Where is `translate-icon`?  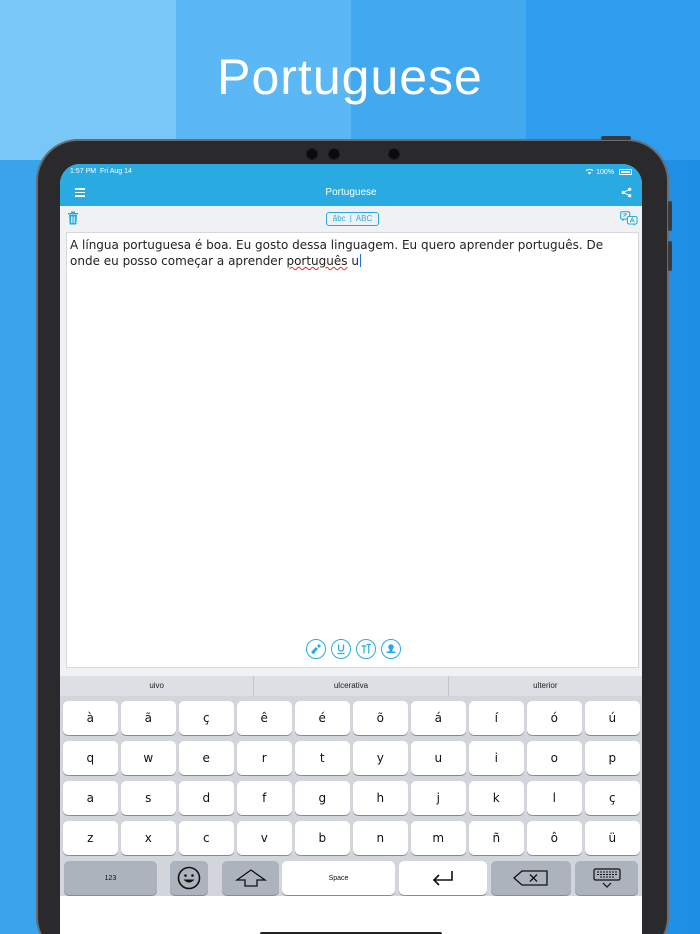
translate-icon is located at coordinates (629, 218).